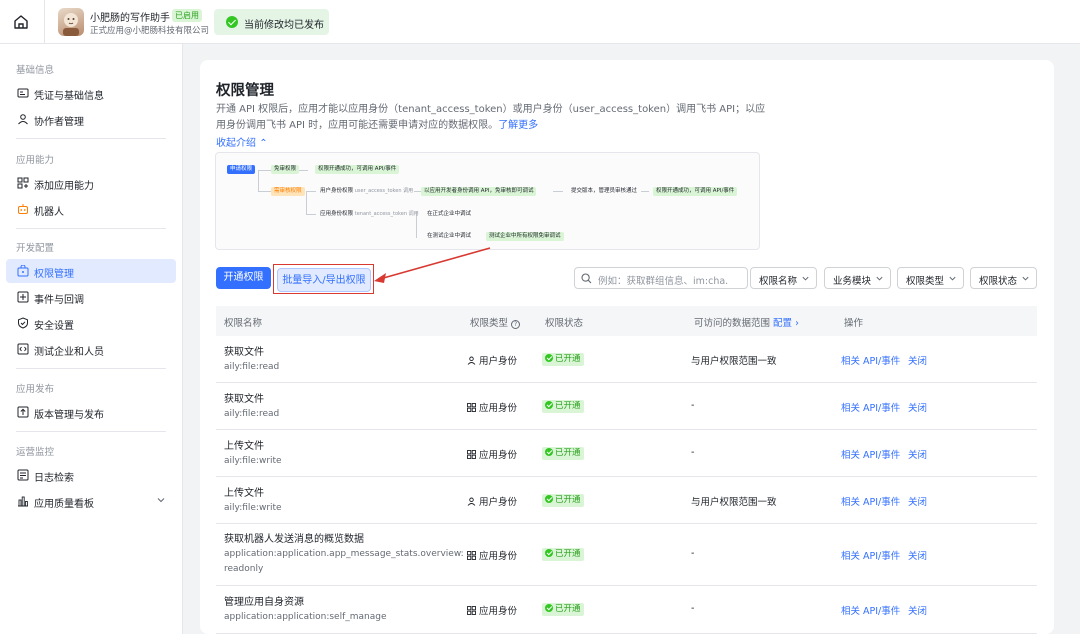 Image resolution: width=1080 pixels, height=634 pixels. I want to click on collapse-intro-link: 收起介绍 ⌃, so click(242, 141).